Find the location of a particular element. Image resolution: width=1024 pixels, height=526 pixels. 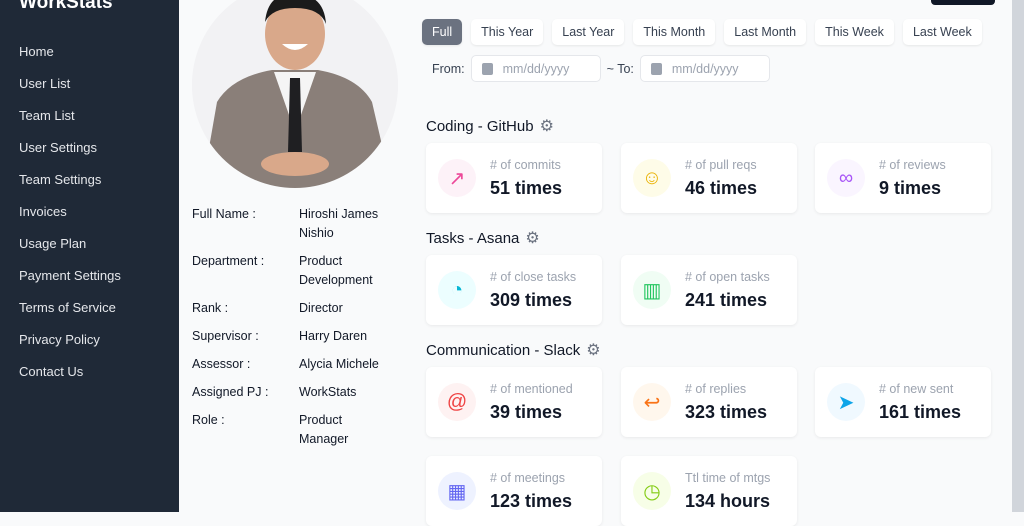

profile-photo is located at coordinates (295, 94).